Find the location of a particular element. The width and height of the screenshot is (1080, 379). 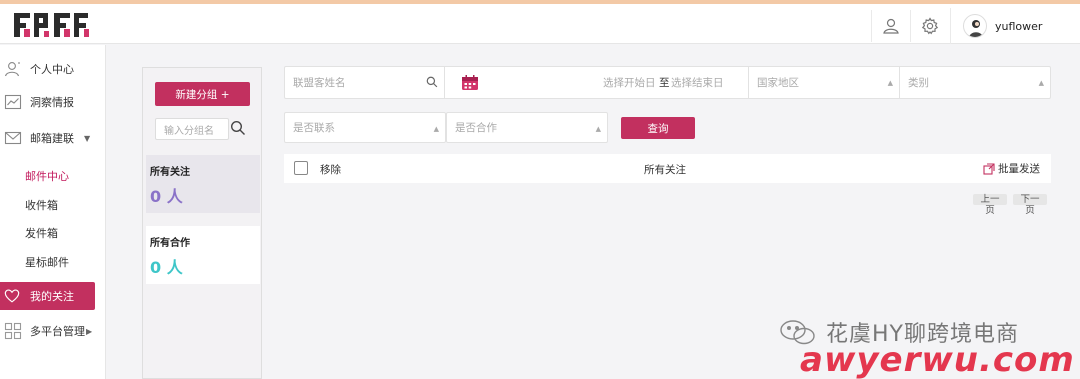

chart-icon is located at coordinates (13, 102).